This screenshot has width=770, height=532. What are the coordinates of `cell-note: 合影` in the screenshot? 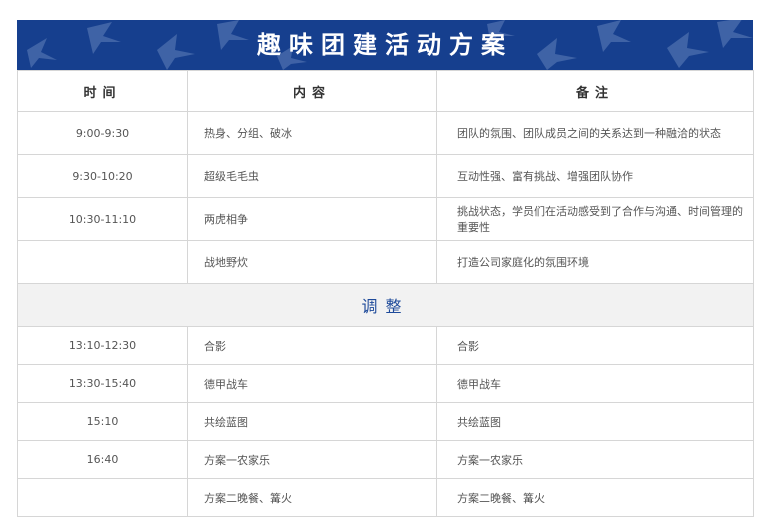 It's located at (595, 345).